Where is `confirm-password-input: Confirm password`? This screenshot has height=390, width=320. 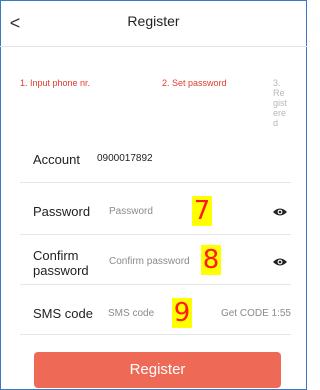
confirm-password-input: Confirm password is located at coordinates (149, 261).